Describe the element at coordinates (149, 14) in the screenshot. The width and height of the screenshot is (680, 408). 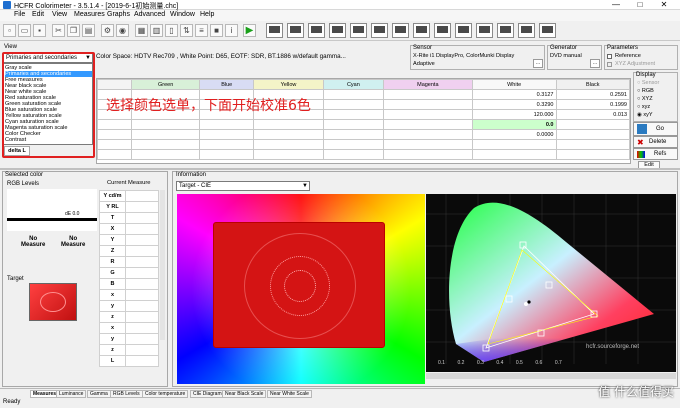
I see `menu-advanced: Advanced` at that location.